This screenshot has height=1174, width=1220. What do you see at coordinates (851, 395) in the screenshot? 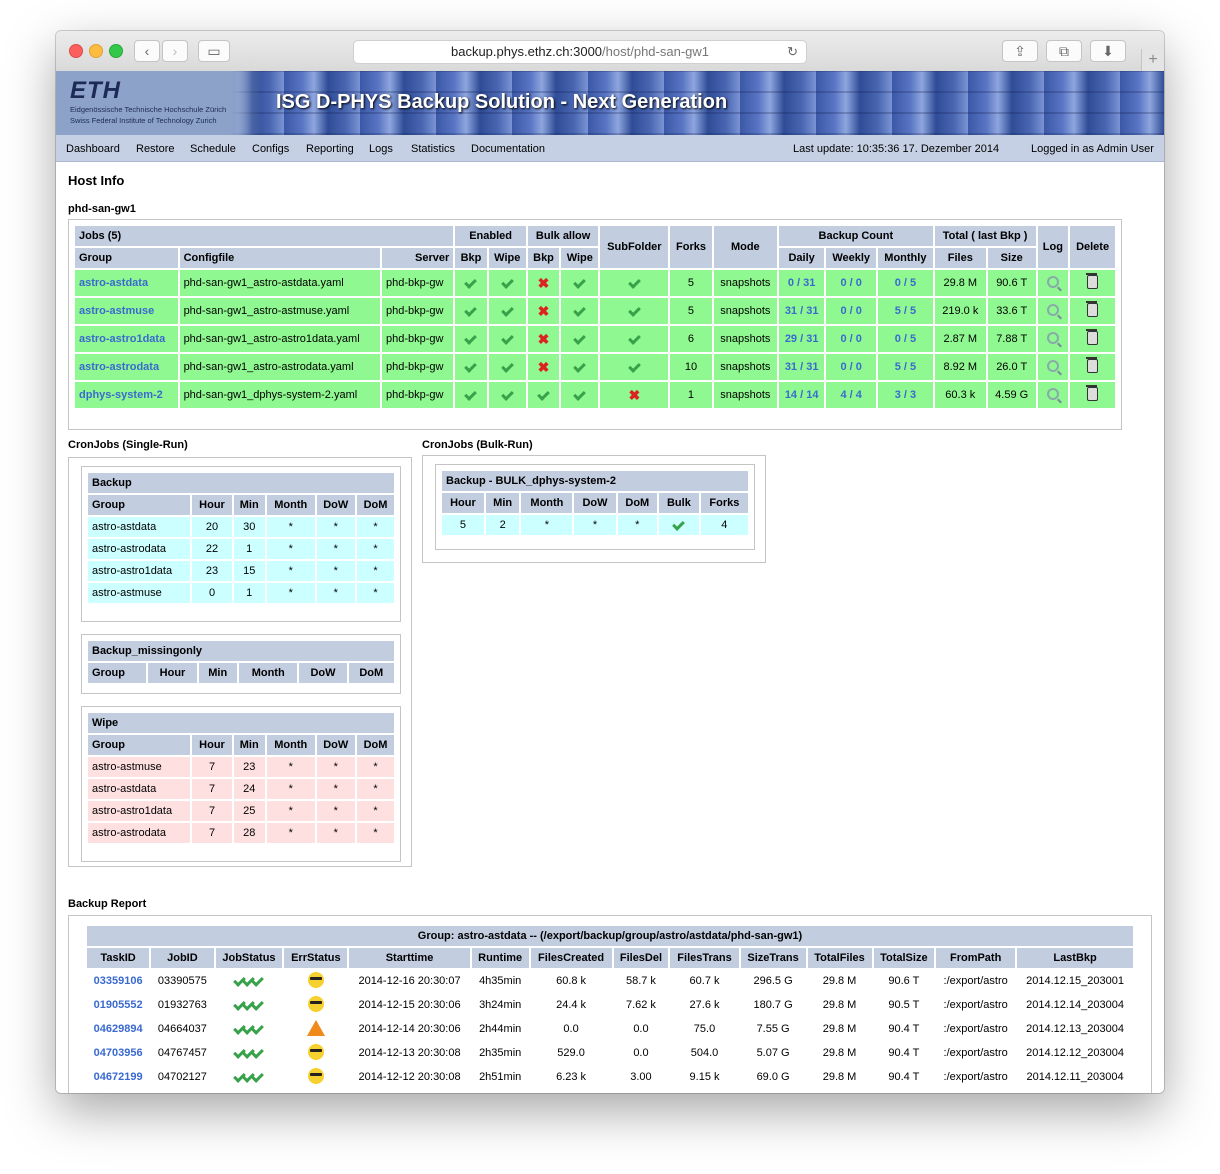
I see `job-weekly-link: 4 / 4` at bounding box center [851, 395].